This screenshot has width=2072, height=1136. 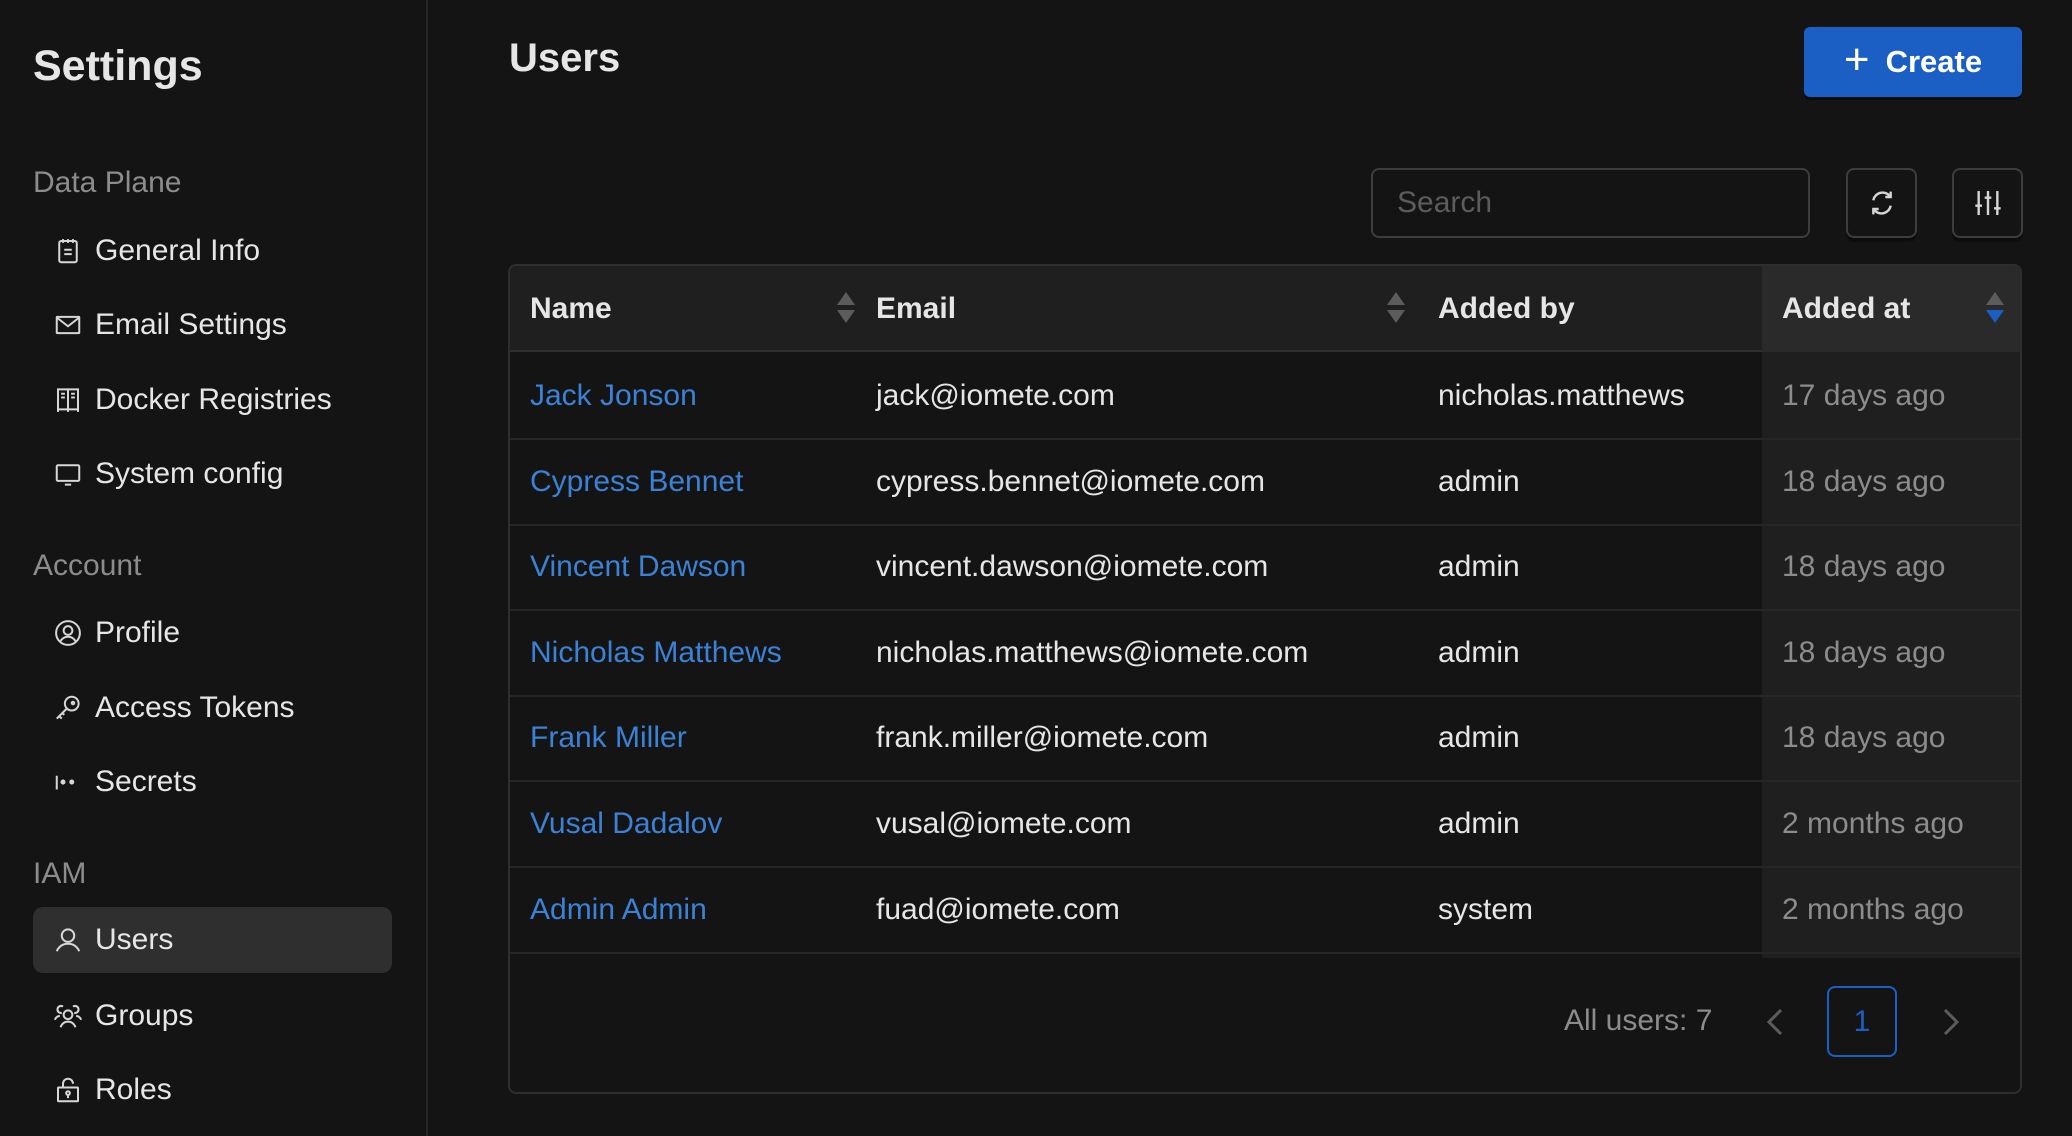 What do you see at coordinates (1506, 308) in the screenshot?
I see `column-header-label: Added by` at bounding box center [1506, 308].